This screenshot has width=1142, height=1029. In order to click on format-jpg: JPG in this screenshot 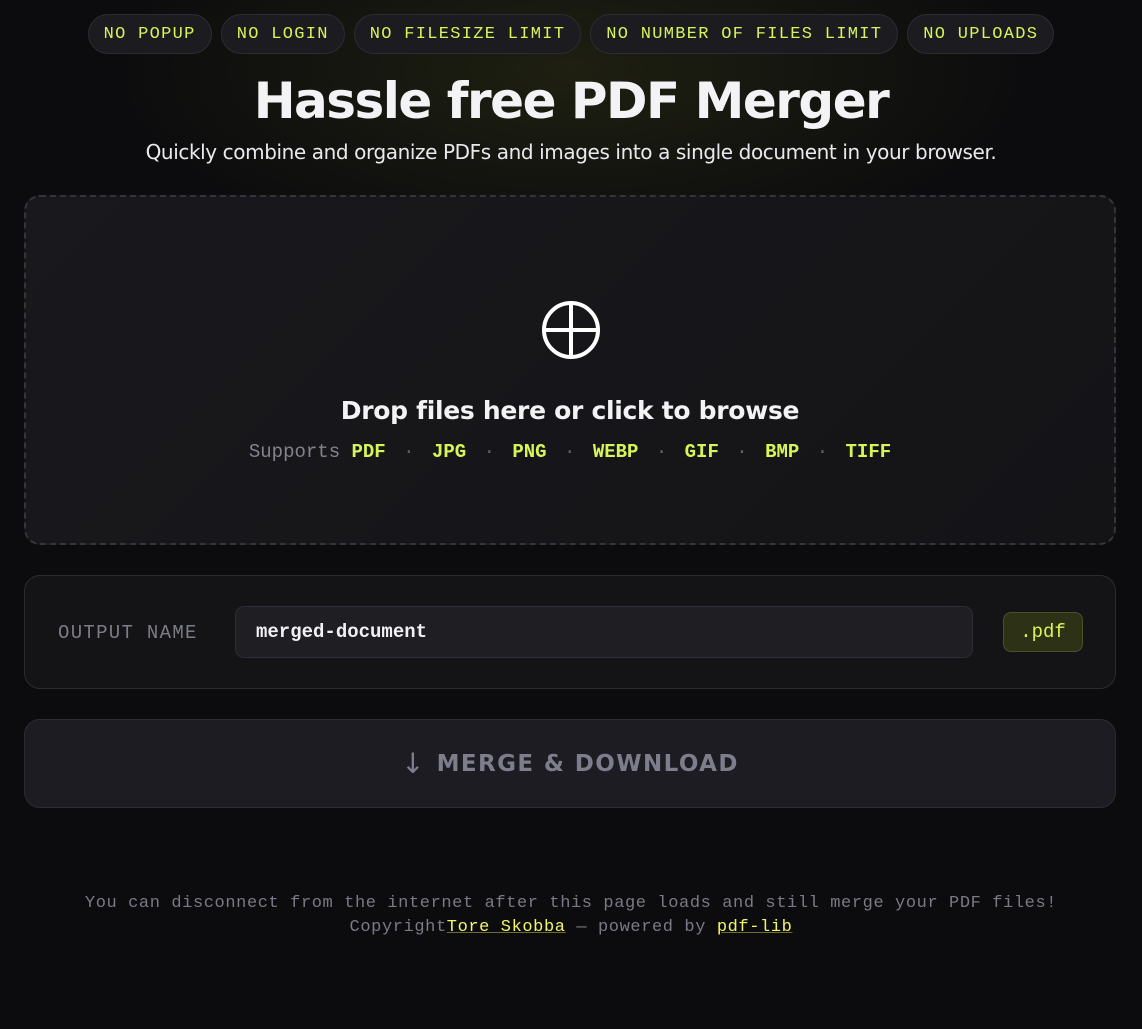, I will do `click(449, 452)`.